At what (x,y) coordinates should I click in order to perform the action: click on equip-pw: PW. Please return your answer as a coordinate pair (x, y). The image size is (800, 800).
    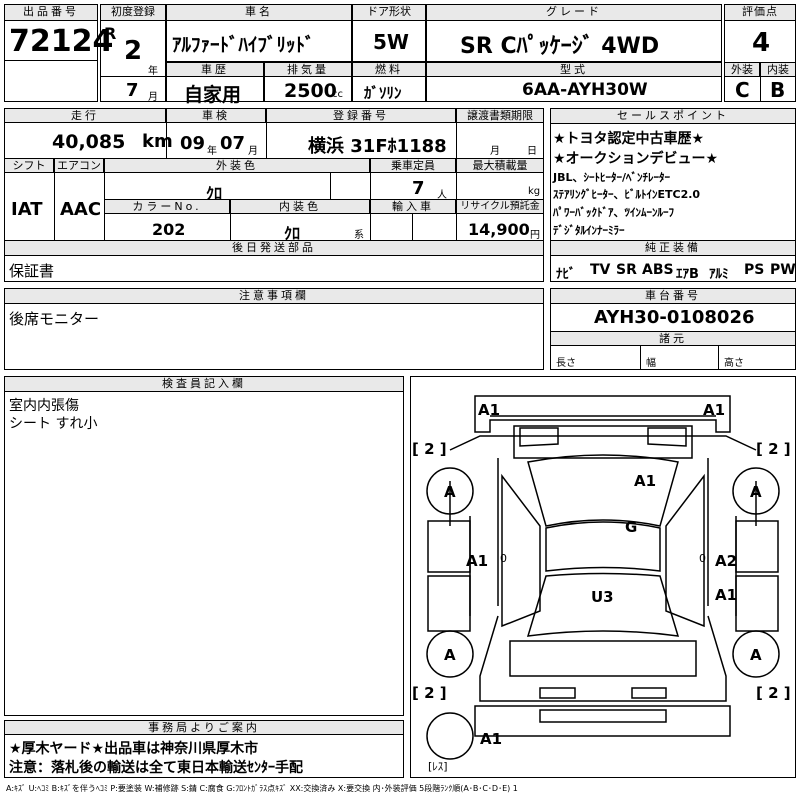
    Looking at the image, I should click on (783, 270).